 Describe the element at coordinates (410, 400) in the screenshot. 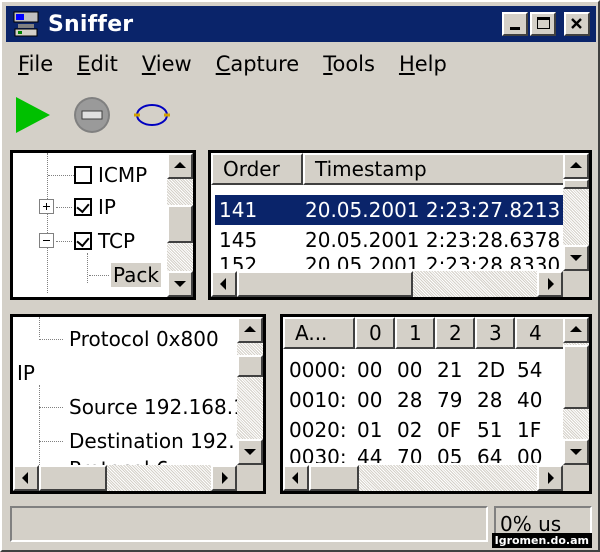

I see `hex-byte: 28` at that location.